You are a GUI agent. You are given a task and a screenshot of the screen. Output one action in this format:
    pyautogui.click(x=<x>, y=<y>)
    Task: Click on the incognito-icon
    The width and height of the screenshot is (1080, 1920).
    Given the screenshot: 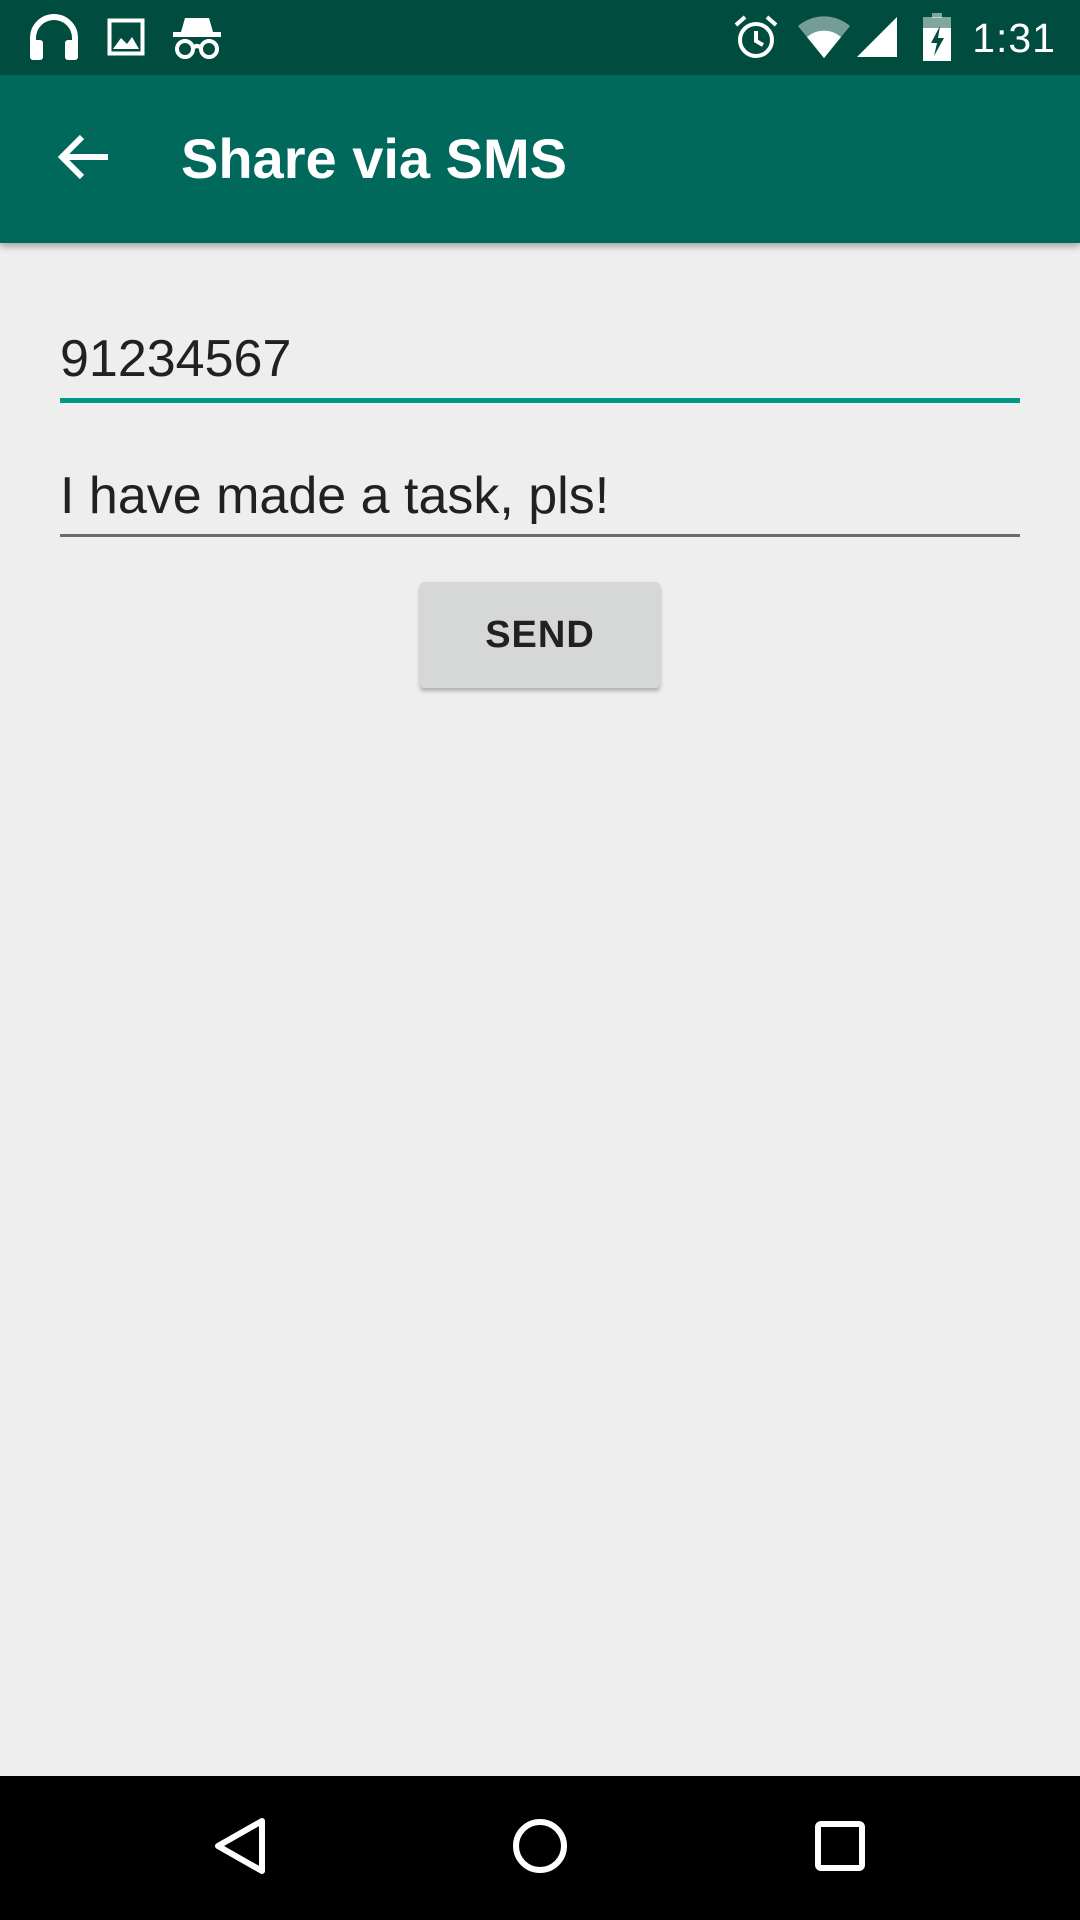 What is the action you would take?
    pyautogui.click(x=197, y=37)
    